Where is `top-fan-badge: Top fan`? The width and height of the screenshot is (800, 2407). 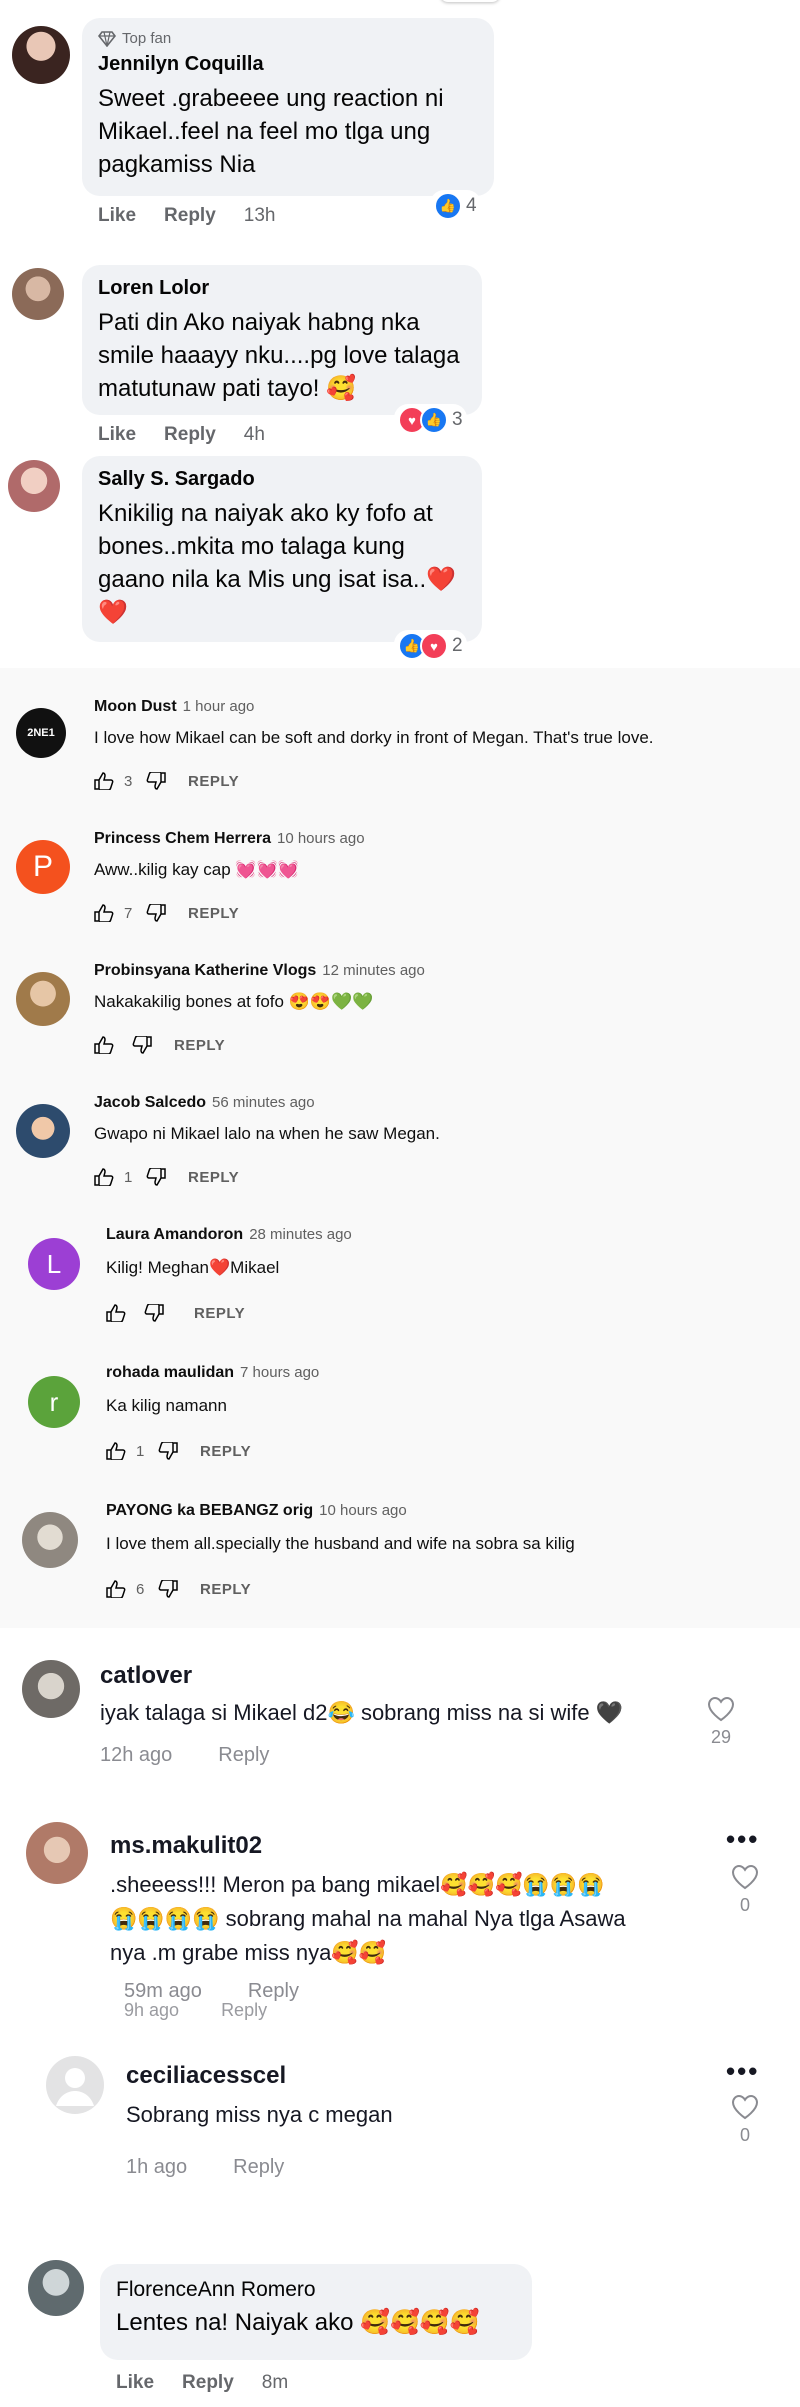 top-fan-badge: Top fan is located at coordinates (288, 38).